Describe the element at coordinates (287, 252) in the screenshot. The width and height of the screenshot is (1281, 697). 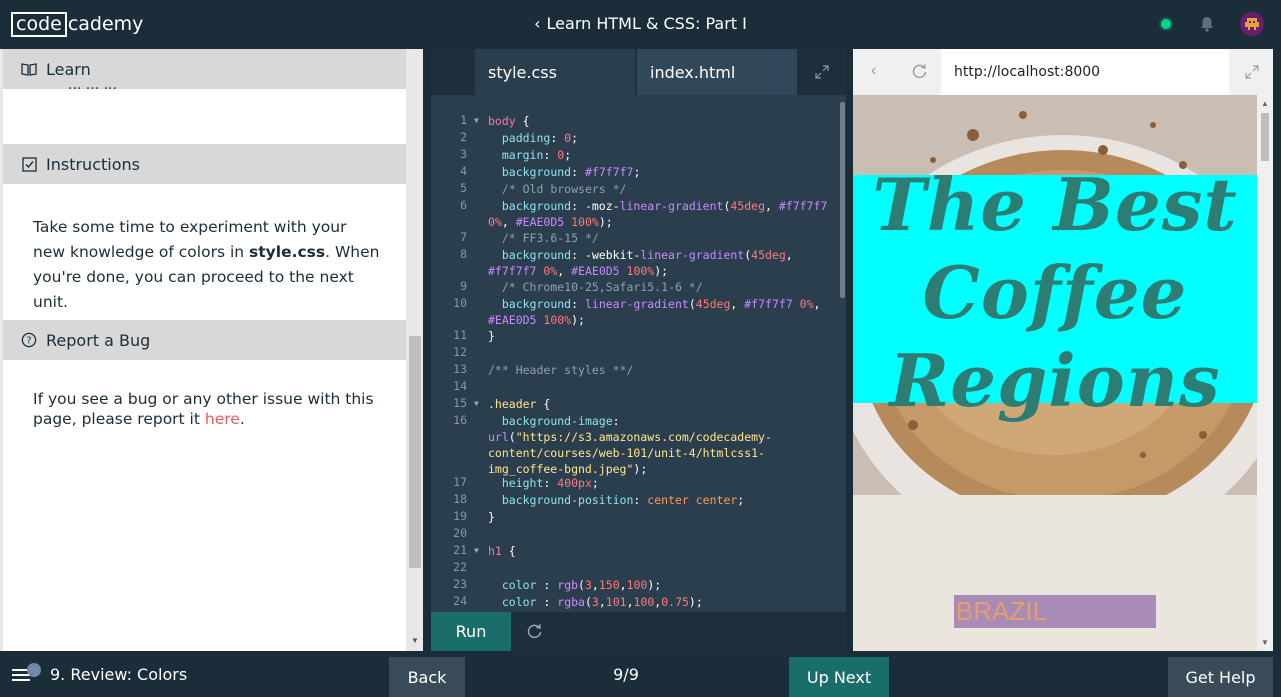
I see `instructions-filename: style.css` at that location.